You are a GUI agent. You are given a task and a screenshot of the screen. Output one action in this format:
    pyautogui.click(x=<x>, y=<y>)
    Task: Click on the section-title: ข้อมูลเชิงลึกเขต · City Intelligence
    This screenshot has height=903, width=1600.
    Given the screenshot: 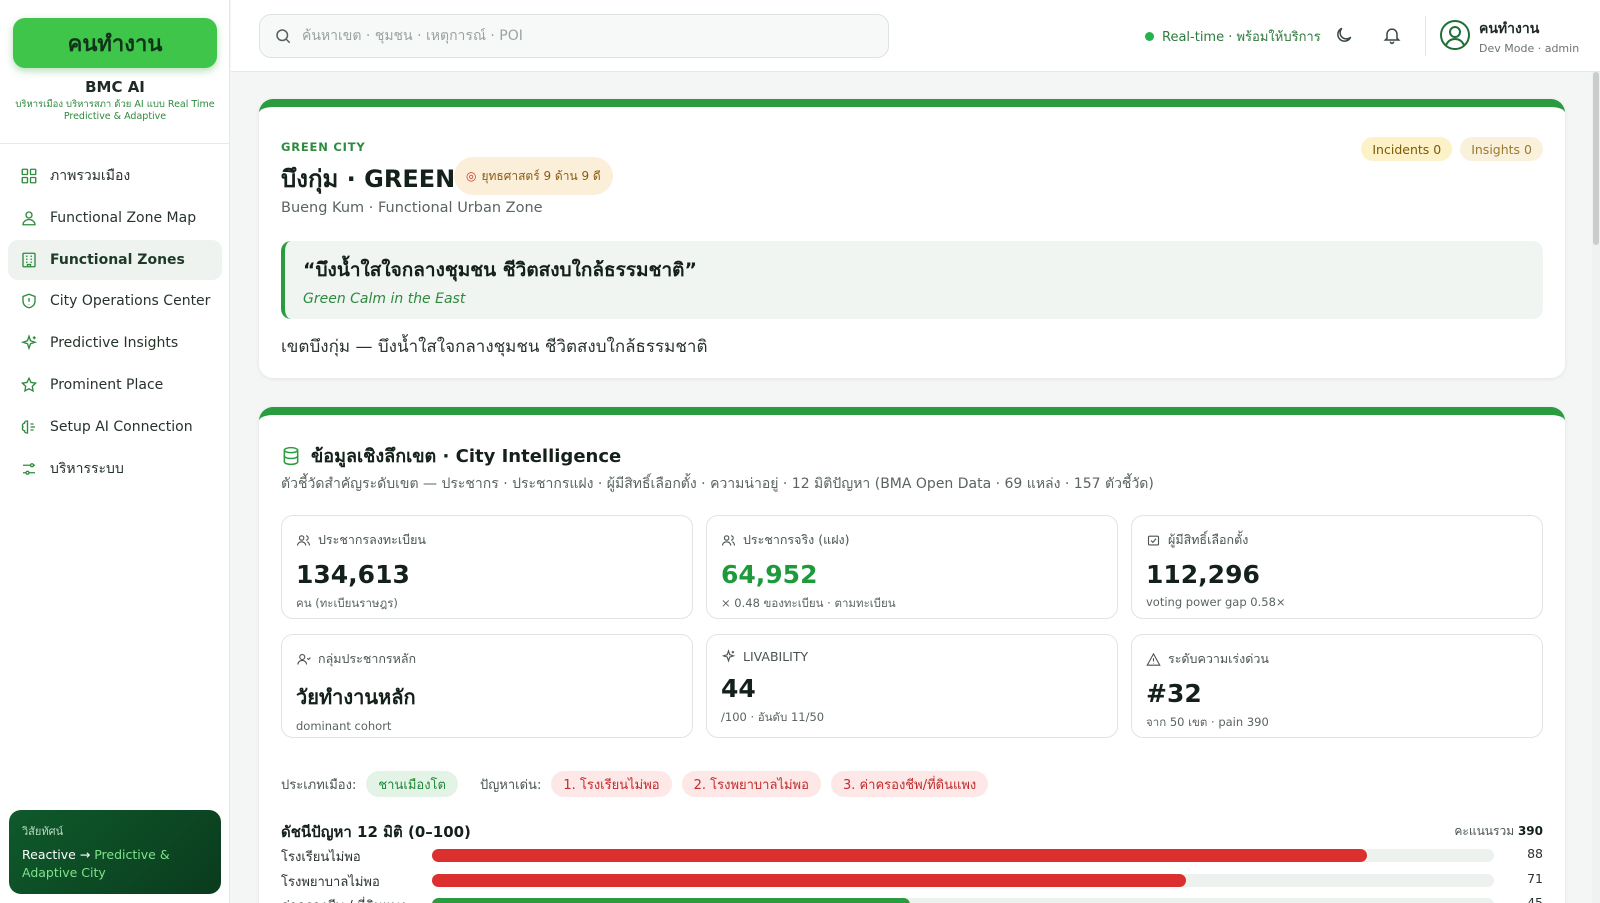 What is the action you would take?
    pyautogui.click(x=451, y=455)
    